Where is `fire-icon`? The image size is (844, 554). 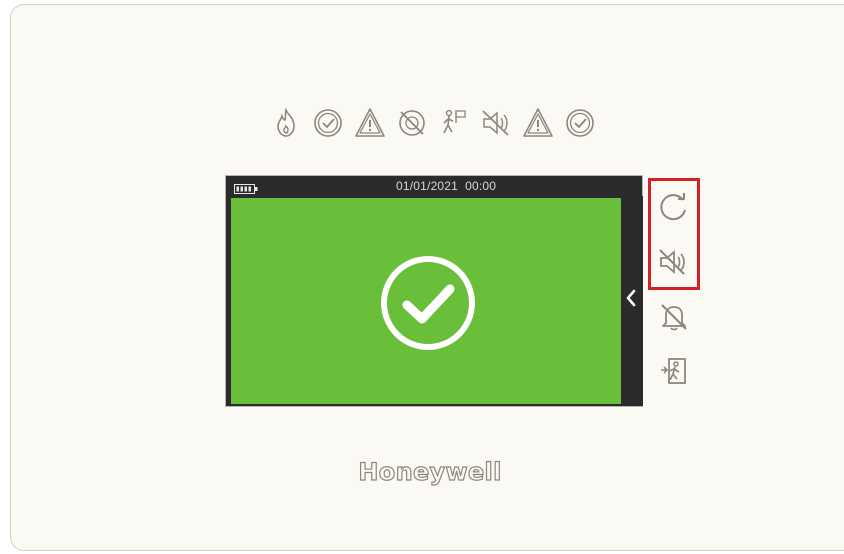
fire-icon is located at coordinates (286, 123).